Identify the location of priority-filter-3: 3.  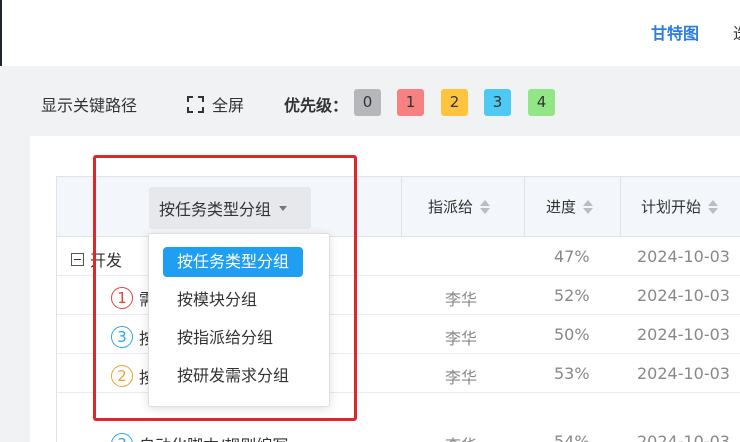
(497, 102).